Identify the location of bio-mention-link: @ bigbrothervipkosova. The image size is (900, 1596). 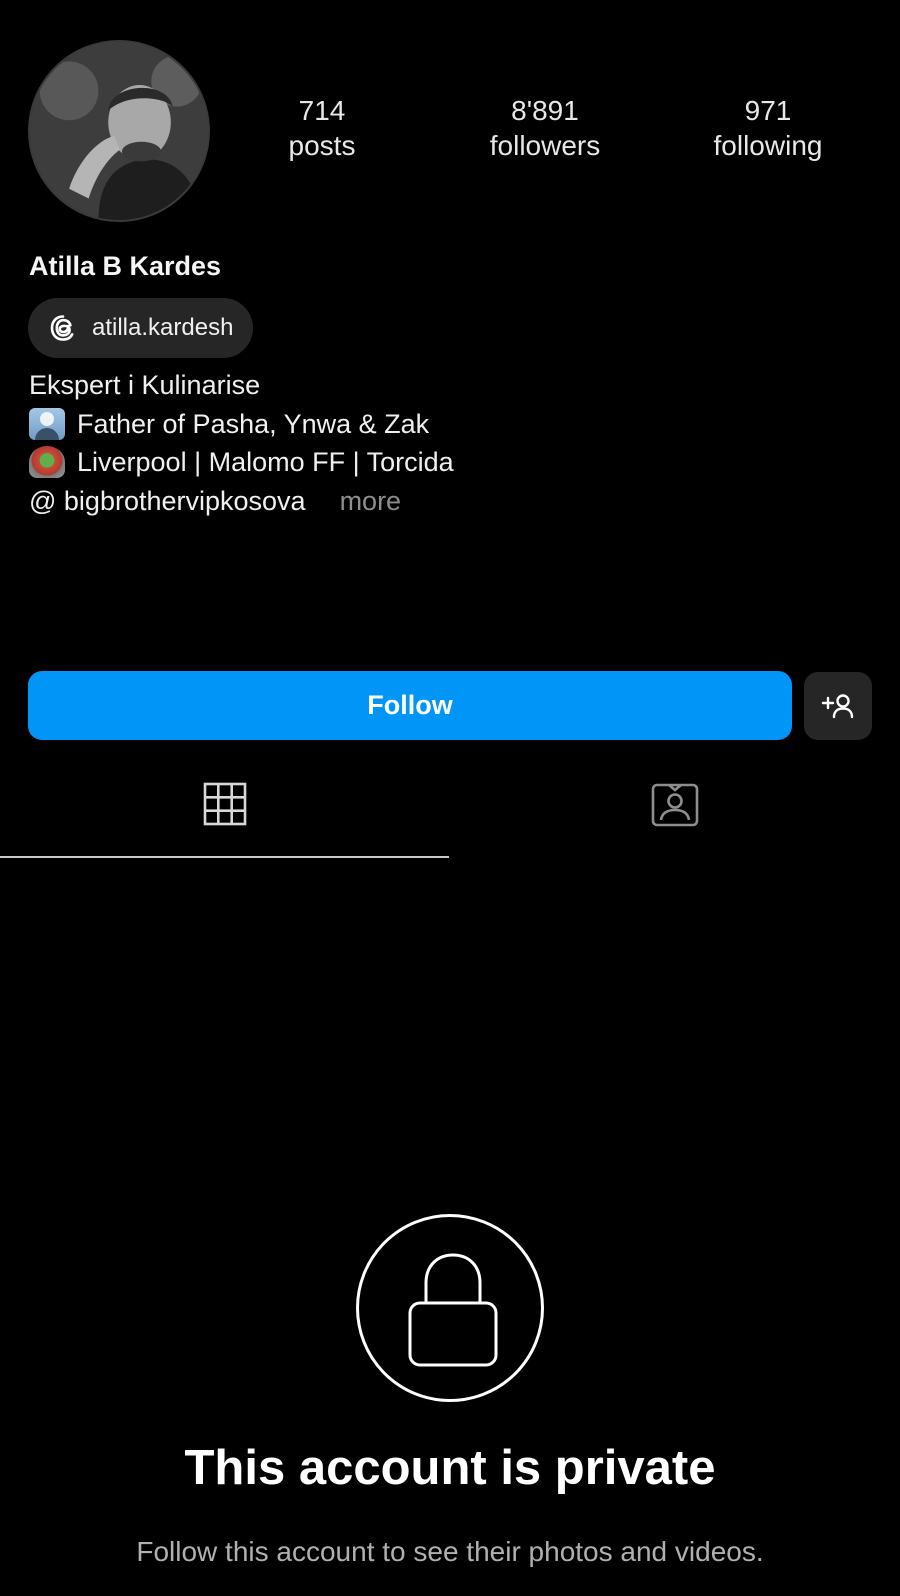
(167, 501).